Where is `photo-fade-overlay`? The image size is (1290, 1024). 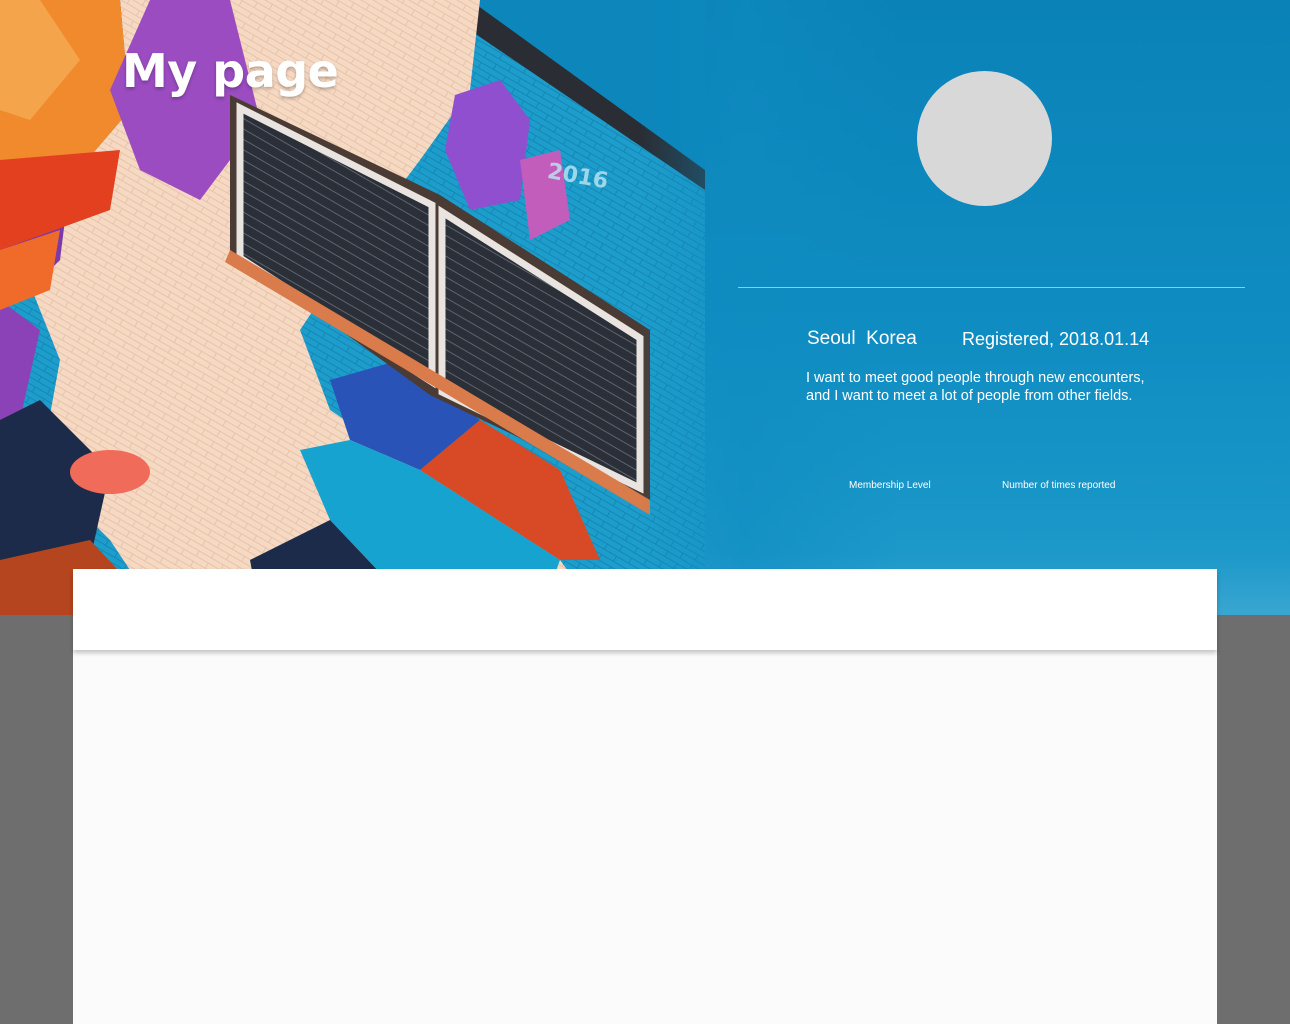
photo-fade-overlay is located at coordinates (770, 307).